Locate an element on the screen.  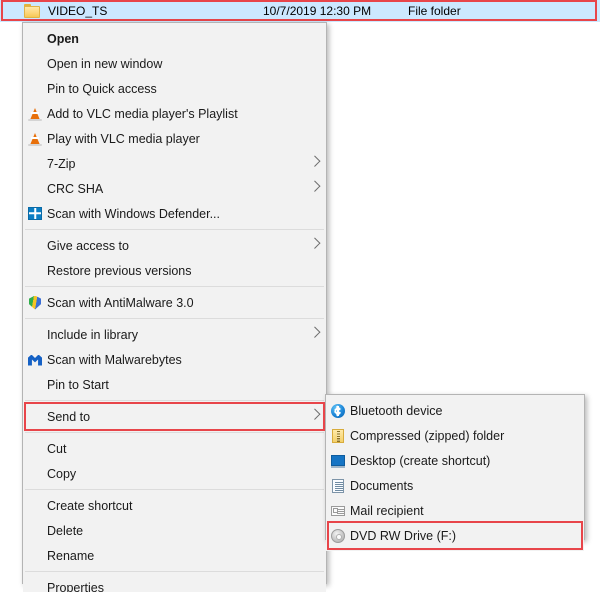
menu-item-restore-previous-versions: Restore previous versions is located at coordinates (174, 270).